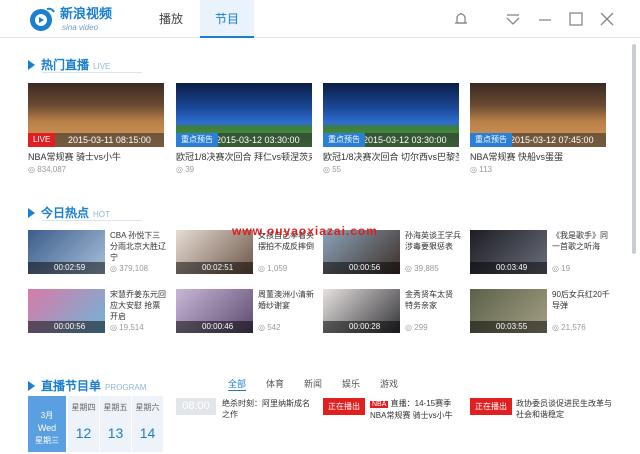  I want to click on hot-title: 宋慧乔姜东元回应大安慰 抢票开启, so click(138, 305).